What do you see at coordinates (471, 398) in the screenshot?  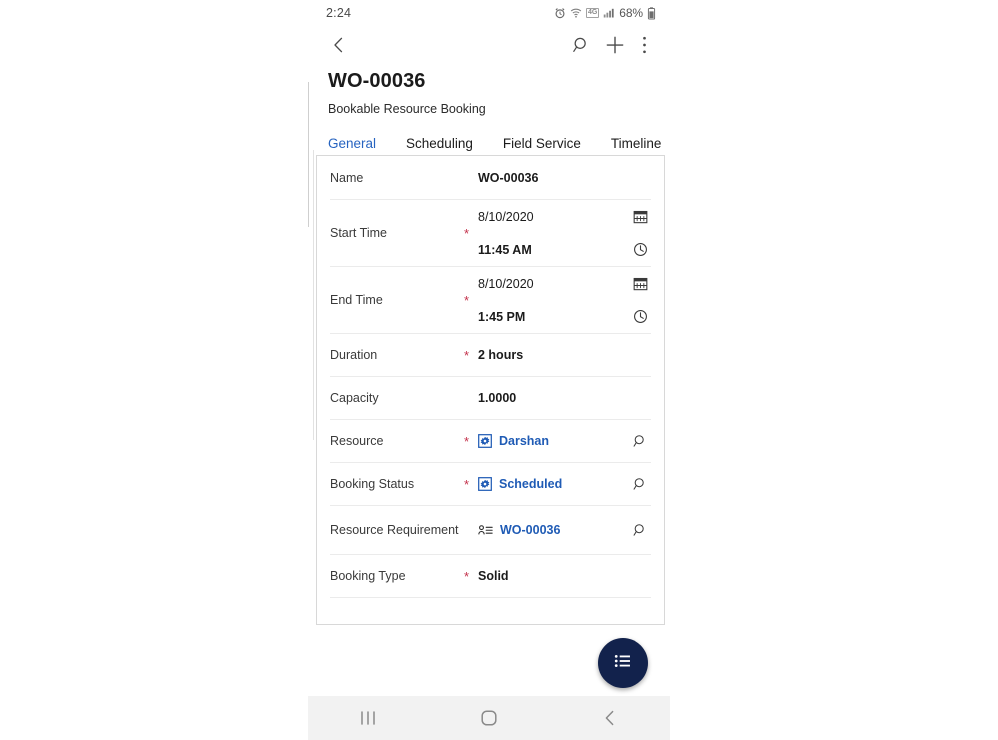 I see `required-marker-capacity` at bounding box center [471, 398].